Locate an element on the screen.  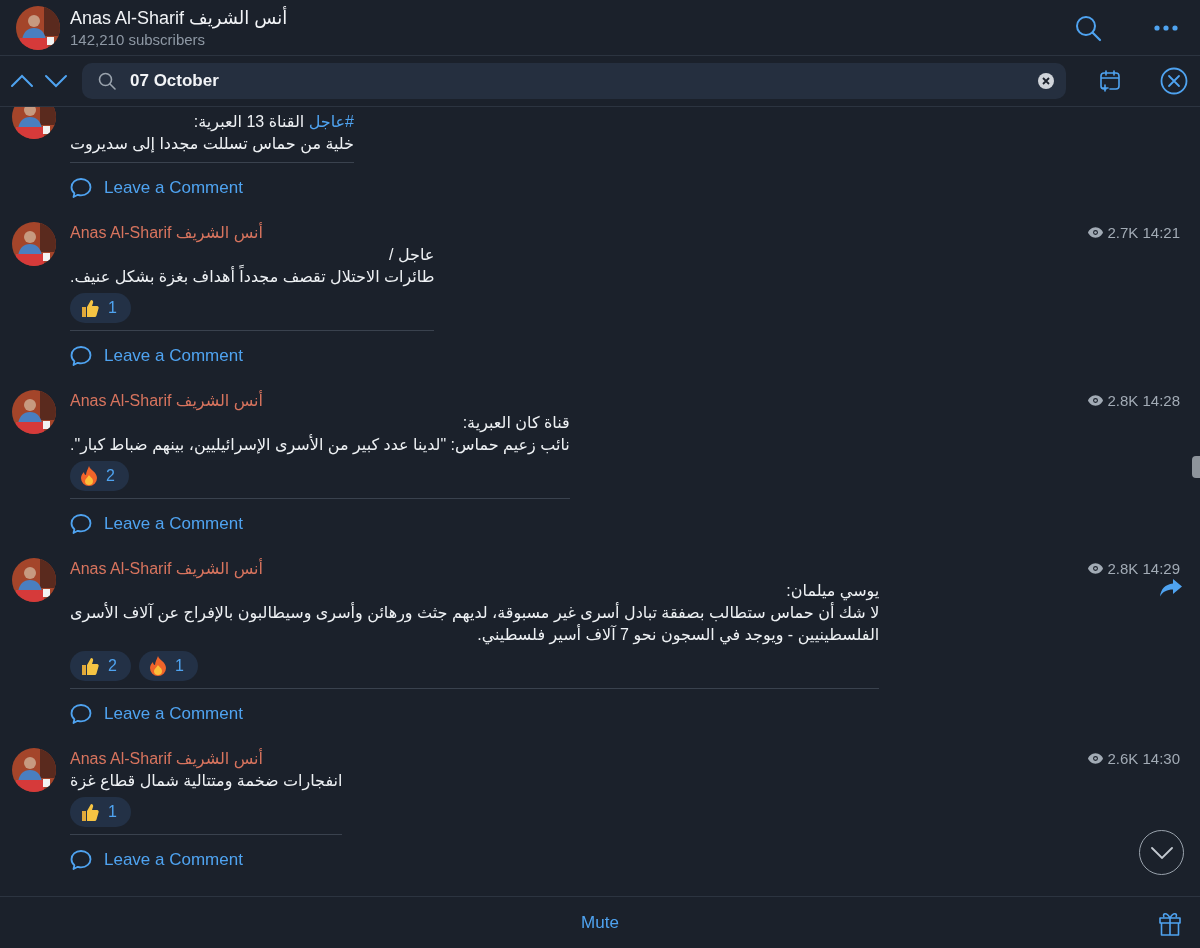
message-meta-text: 2.8K 14:28 is located at coordinates (1143, 400).